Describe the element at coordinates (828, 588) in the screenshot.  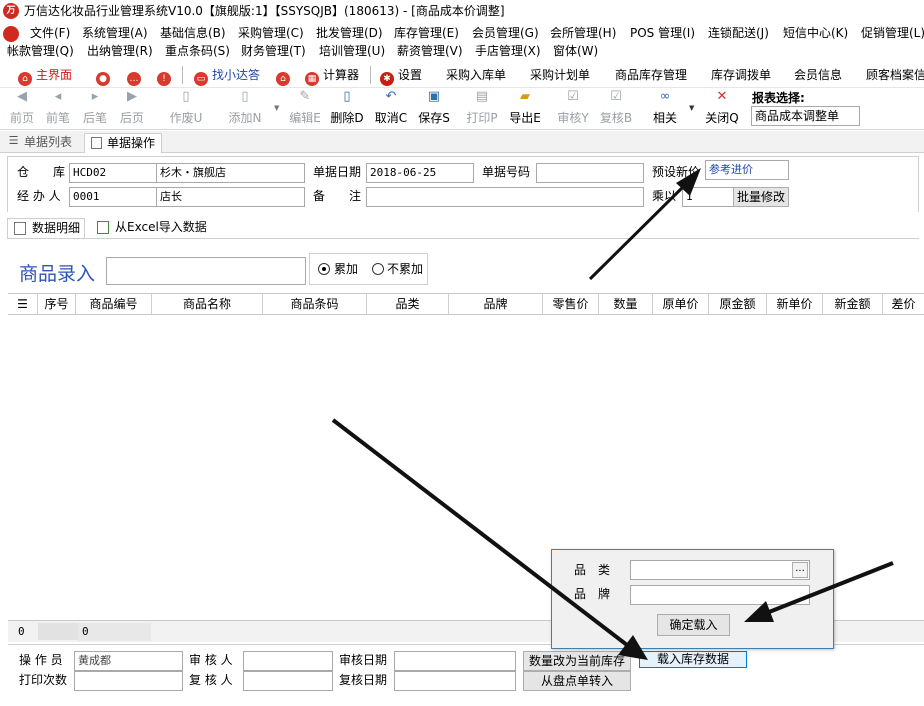
I see `arrow-line-confirm` at that location.